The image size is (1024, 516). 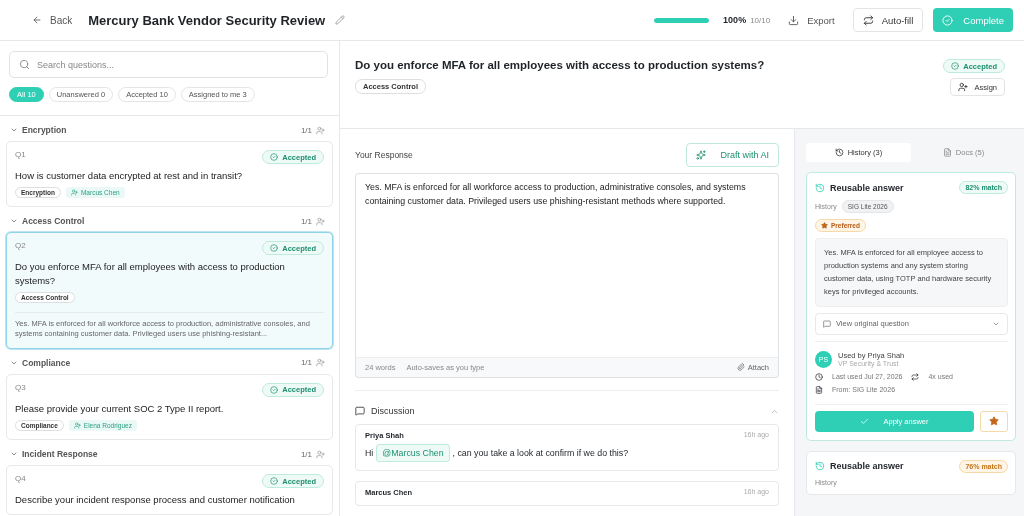 What do you see at coordinates (169, 128) in the screenshot?
I see `section-header: Encryption 1/1` at bounding box center [169, 128].